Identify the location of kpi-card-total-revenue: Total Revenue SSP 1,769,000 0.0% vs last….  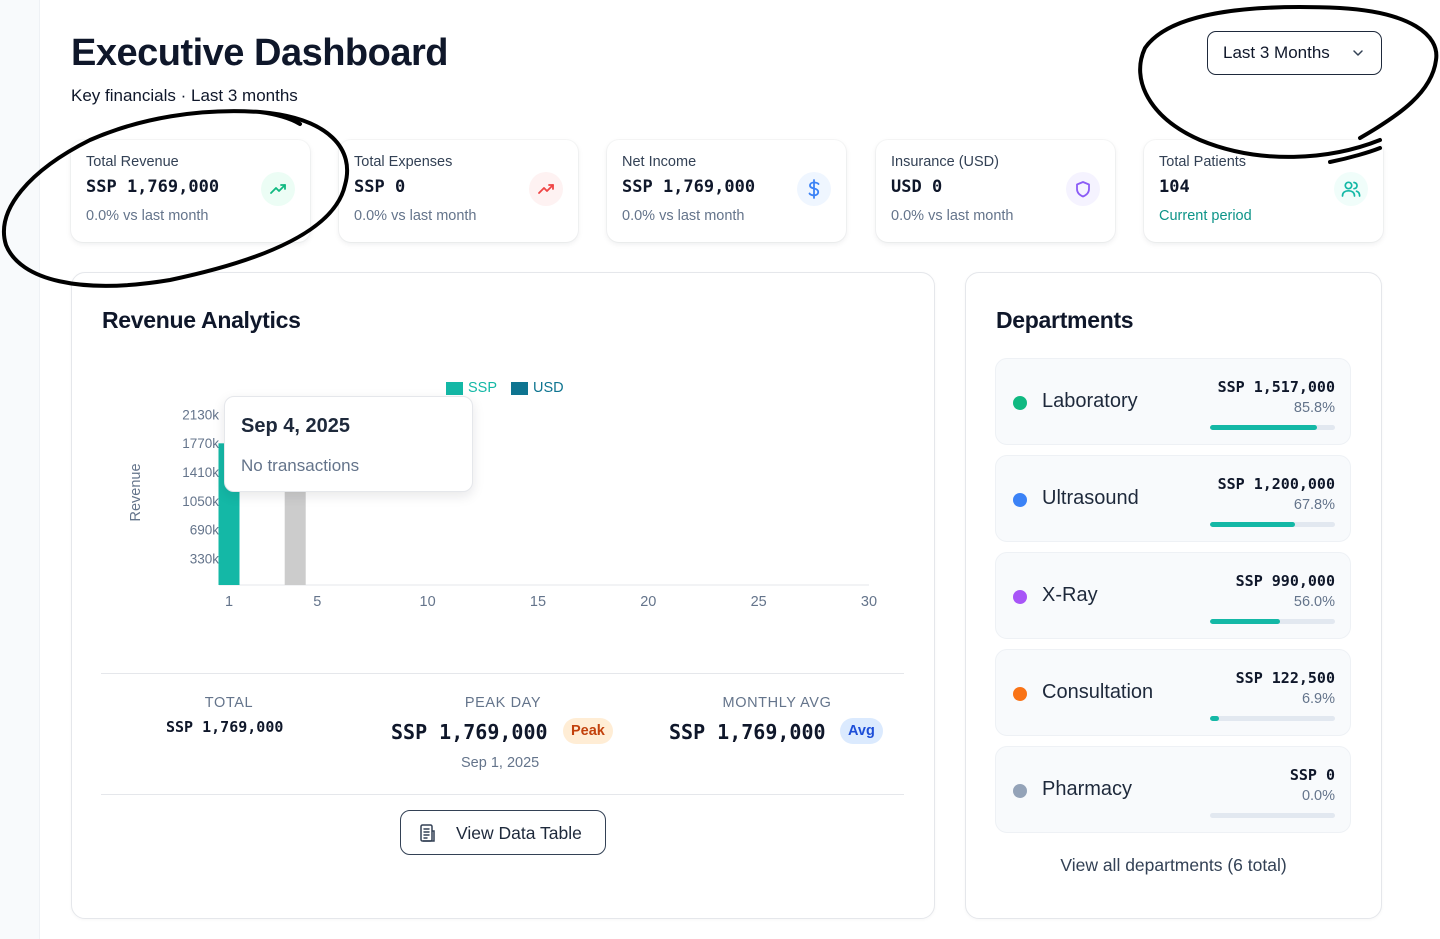
(190, 191).